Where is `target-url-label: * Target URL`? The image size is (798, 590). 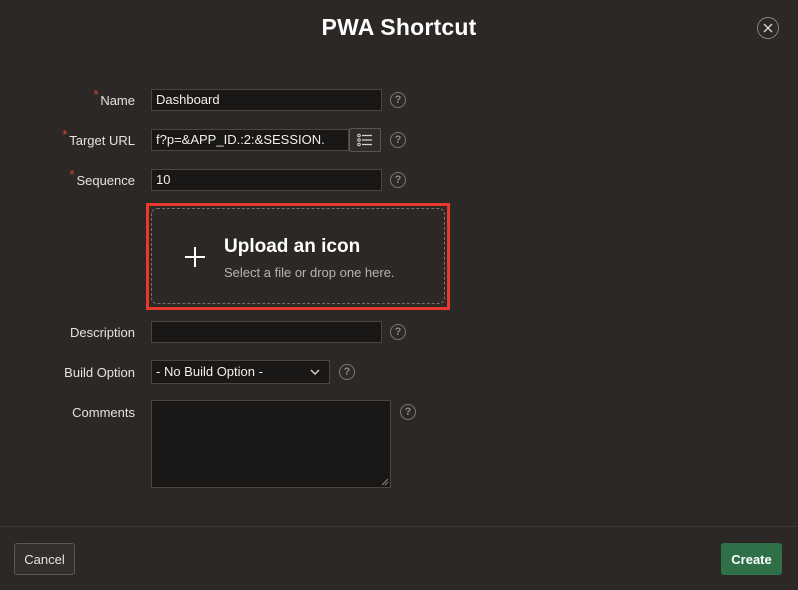 target-url-label: * Target URL is located at coordinates (98, 137).